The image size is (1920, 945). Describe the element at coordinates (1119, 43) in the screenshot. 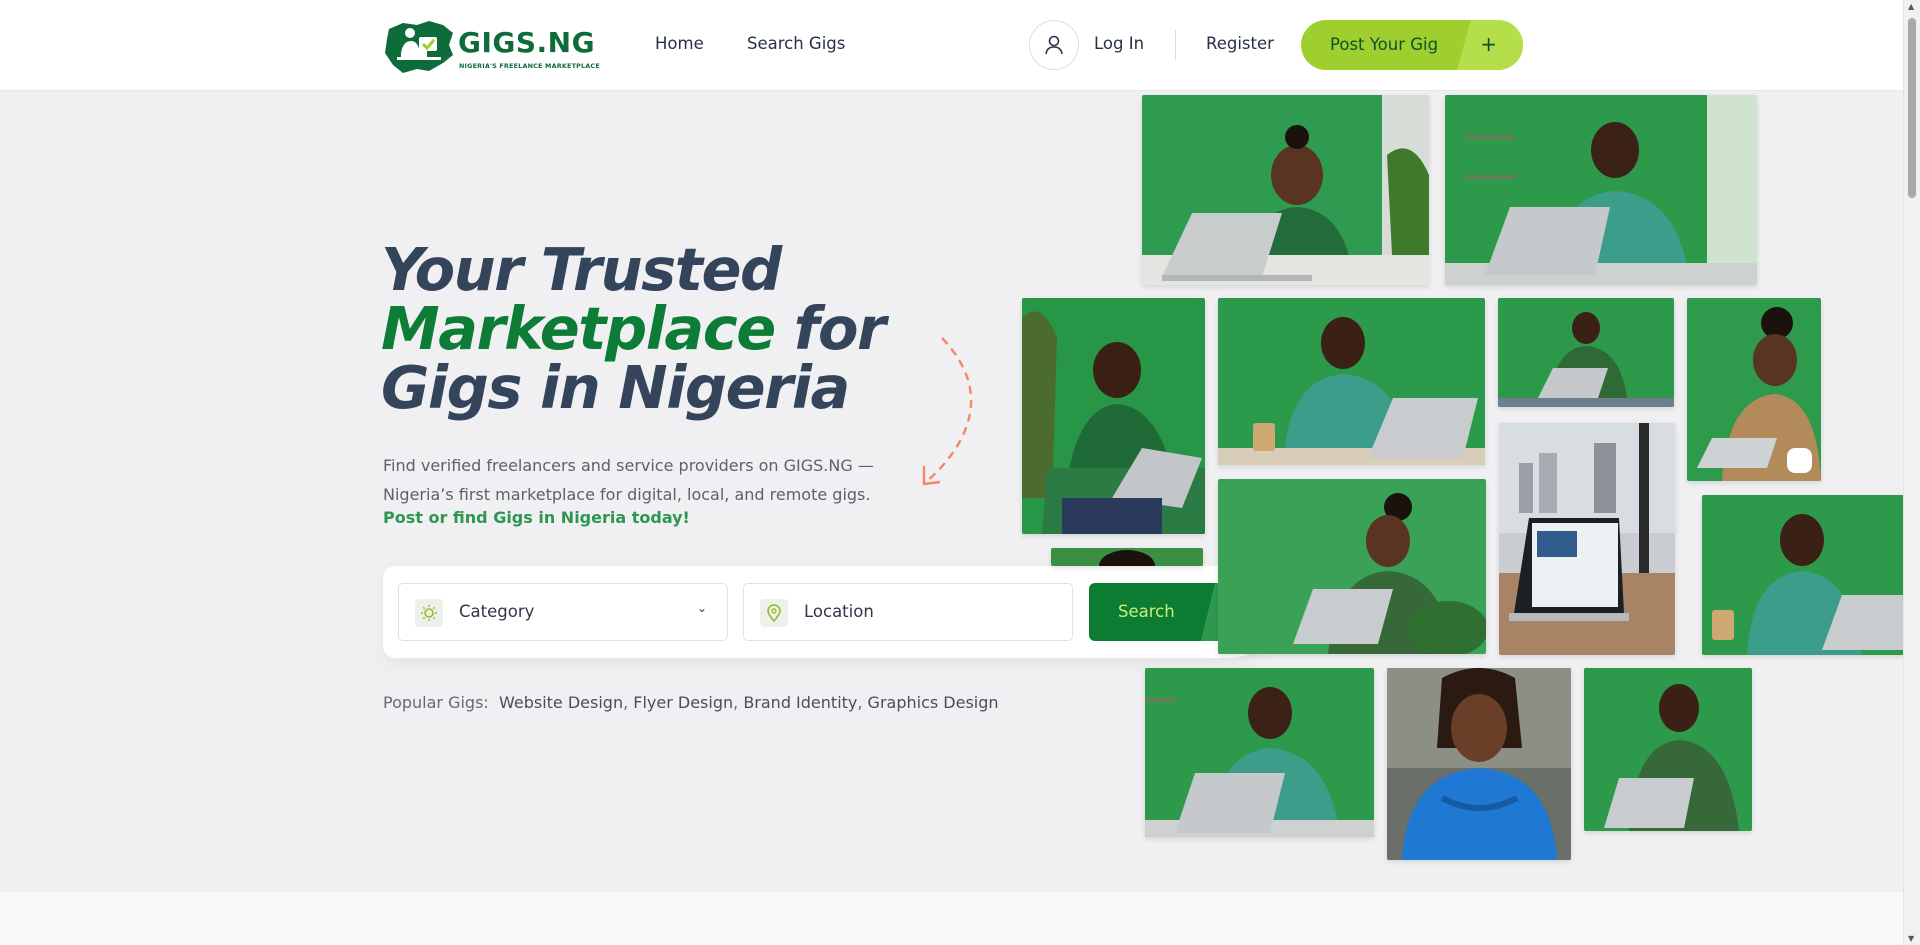

I see `login-link: Log In` at that location.